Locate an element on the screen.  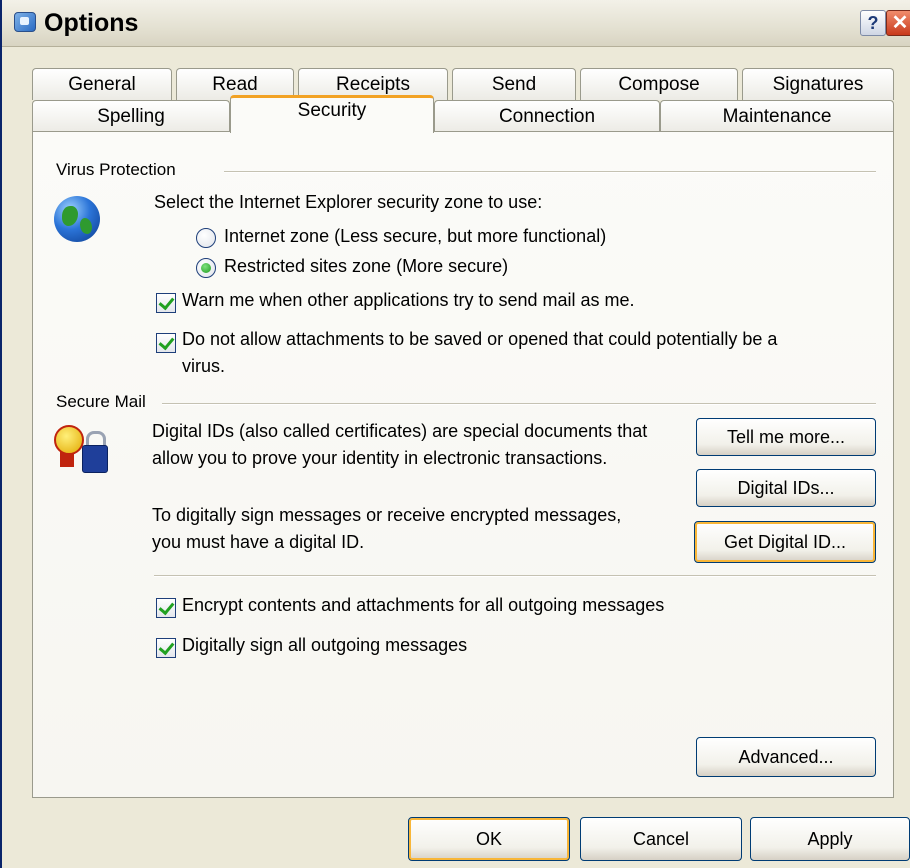
window-title: Options is located at coordinates (91, 23).